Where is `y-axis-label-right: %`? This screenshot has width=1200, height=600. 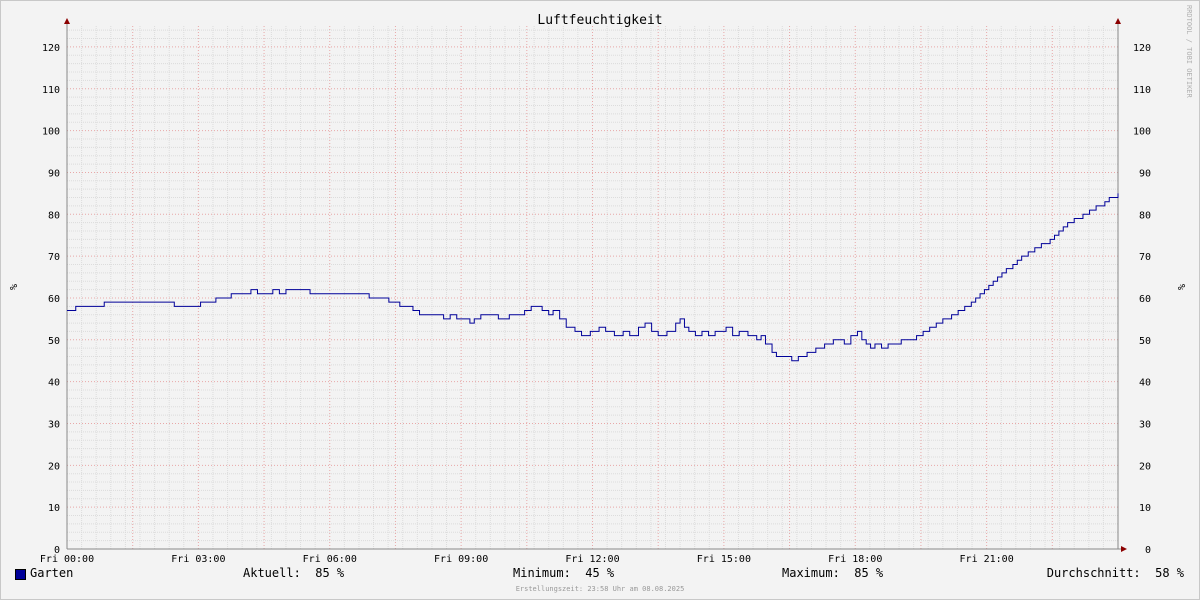
y-axis-label-right: % is located at coordinates (1180, 287).